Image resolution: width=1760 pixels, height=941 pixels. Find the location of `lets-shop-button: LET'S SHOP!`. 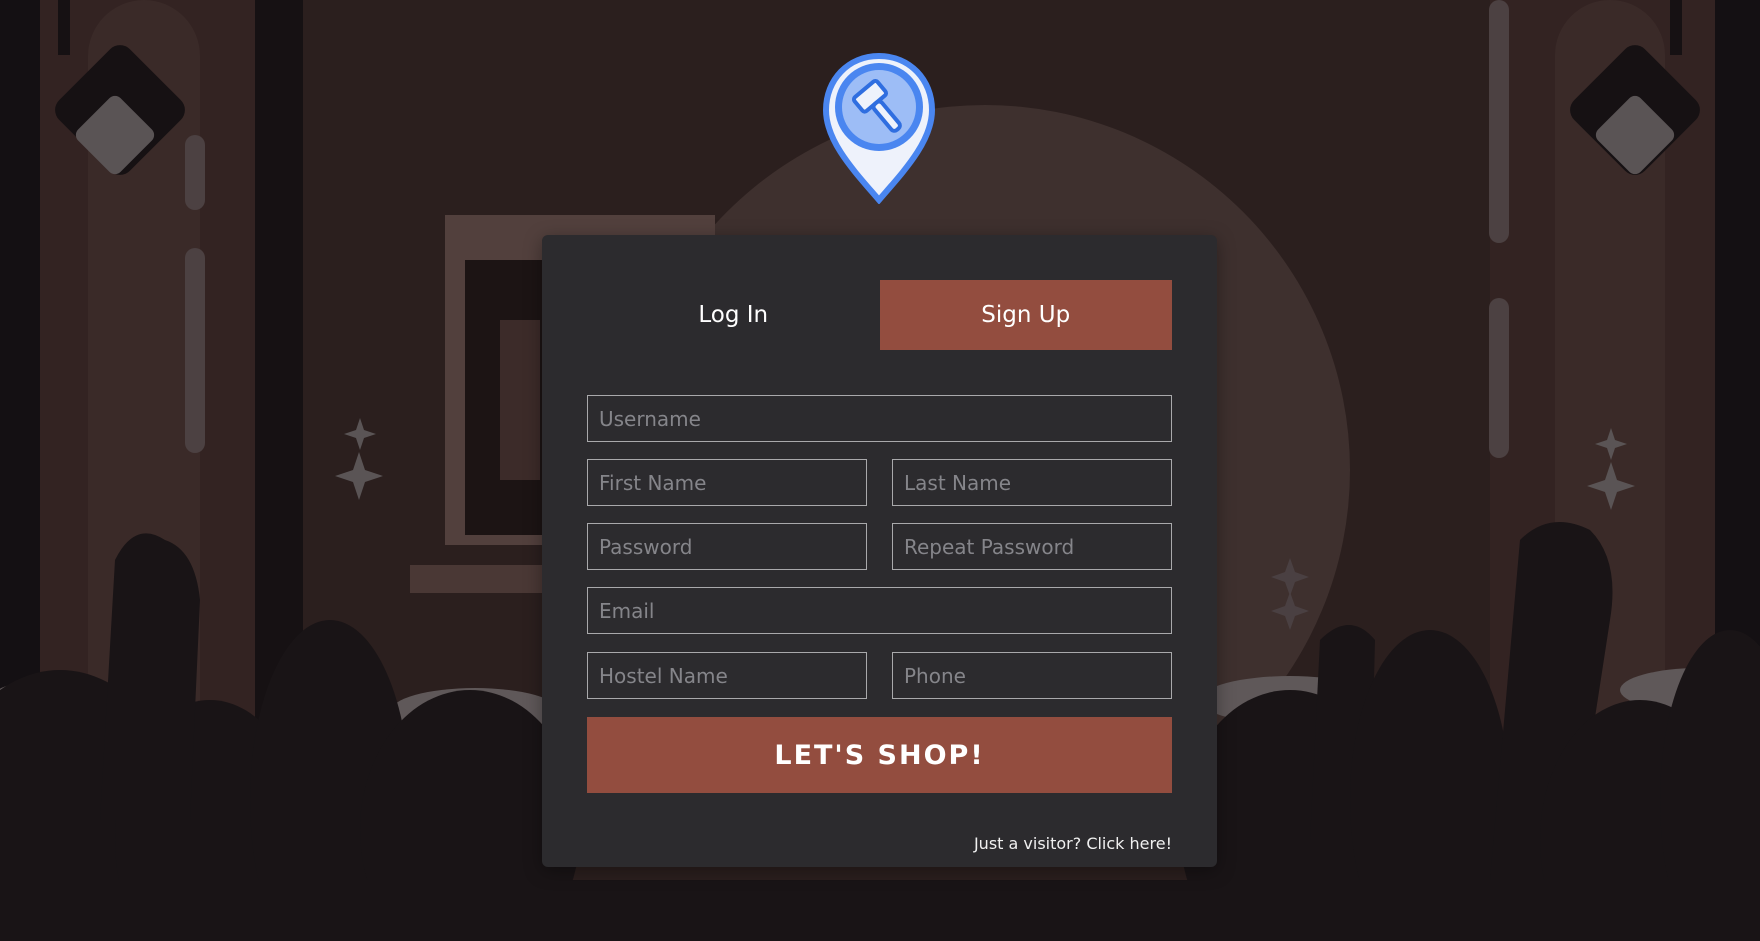

lets-shop-button: LET'S SHOP! is located at coordinates (879, 755).